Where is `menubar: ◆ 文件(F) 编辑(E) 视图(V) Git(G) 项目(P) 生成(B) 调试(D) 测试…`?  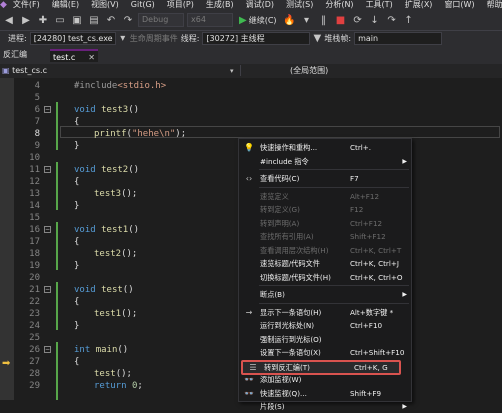 menubar: ◆ 文件(F) 编辑(E) 视图(V) Git(G) 项目(P) 生成(B) 调试(D) 测试… is located at coordinates (251, 5).